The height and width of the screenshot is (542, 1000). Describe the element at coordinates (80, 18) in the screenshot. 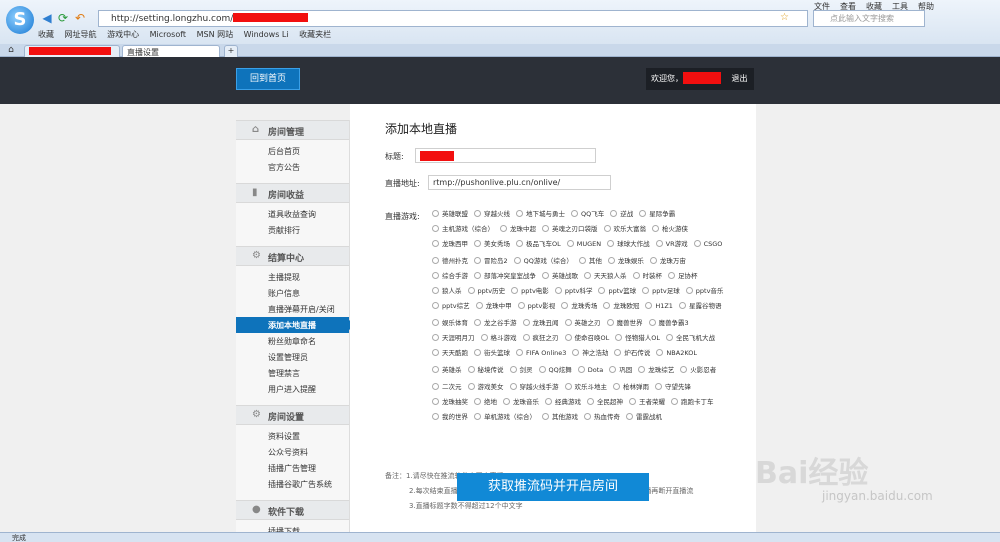

I see `undo-icon: ↶` at that location.